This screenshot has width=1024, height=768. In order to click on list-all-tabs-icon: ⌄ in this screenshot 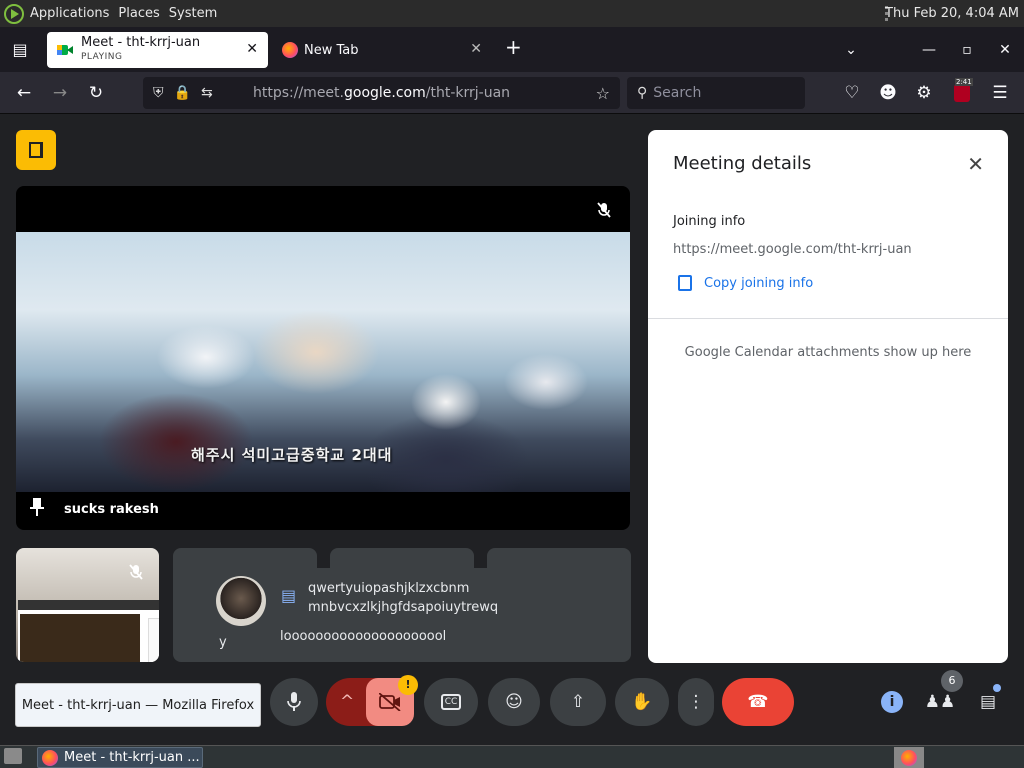, I will do `click(851, 50)`.